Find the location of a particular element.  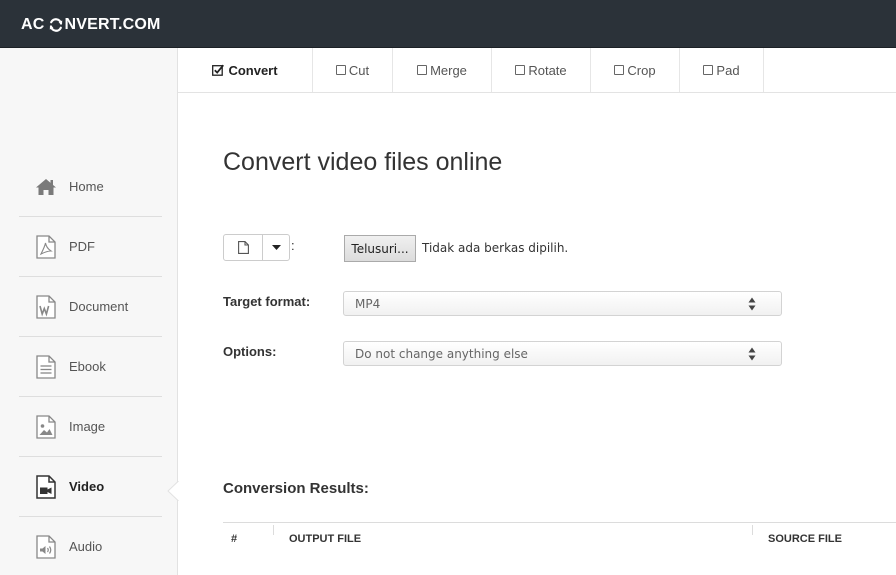

tab-label: Convert is located at coordinates (253, 70).